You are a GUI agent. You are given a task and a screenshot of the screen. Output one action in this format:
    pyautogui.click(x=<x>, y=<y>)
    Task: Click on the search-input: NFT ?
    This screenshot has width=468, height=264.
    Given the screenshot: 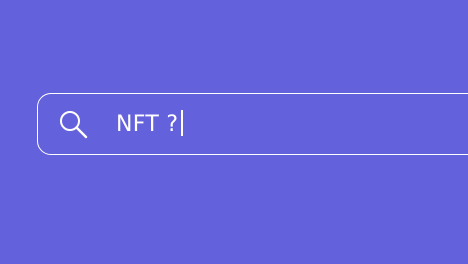 What is the action you would take?
    pyautogui.click(x=149, y=125)
    